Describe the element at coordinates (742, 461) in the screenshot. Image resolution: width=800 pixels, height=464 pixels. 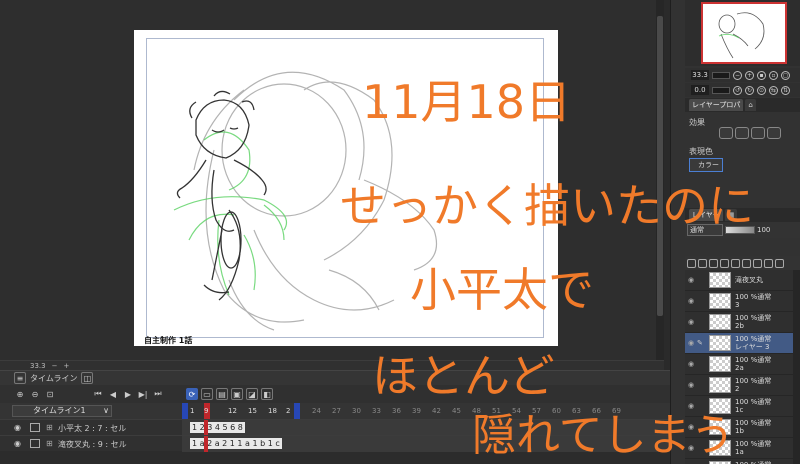
I see `layer-row: ◉100 %通常1` at that location.